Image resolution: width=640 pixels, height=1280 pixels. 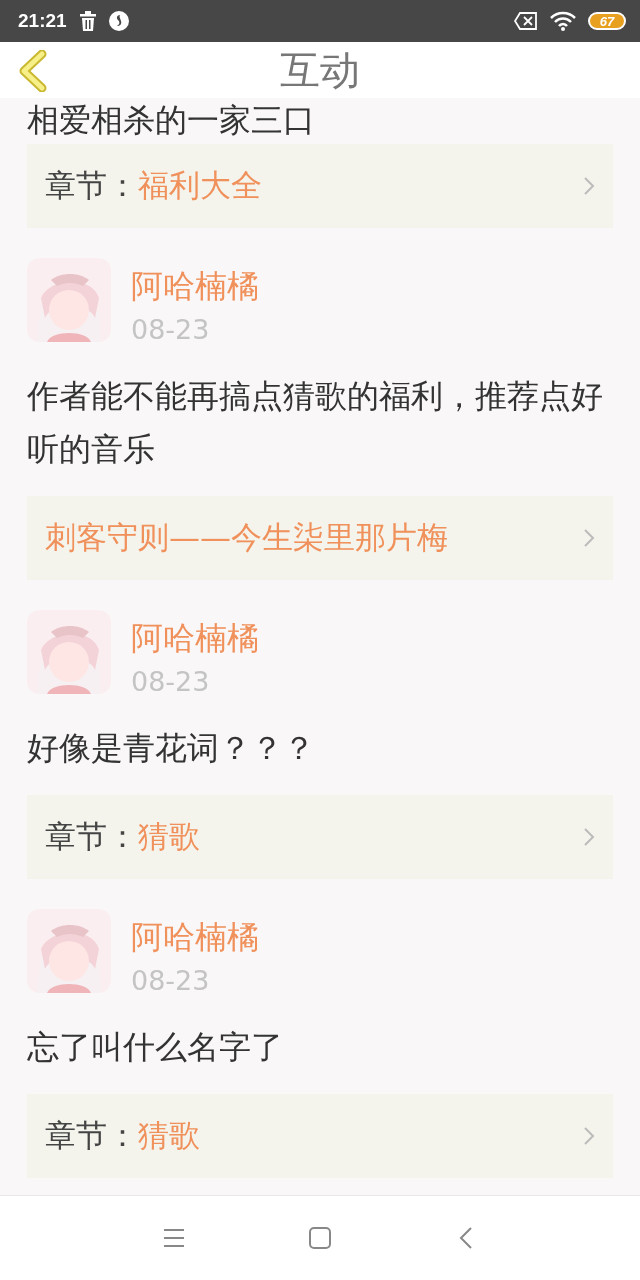 What do you see at coordinates (526, 21) in the screenshot?
I see `no-sim-icon` at bounding box center [526, 21].